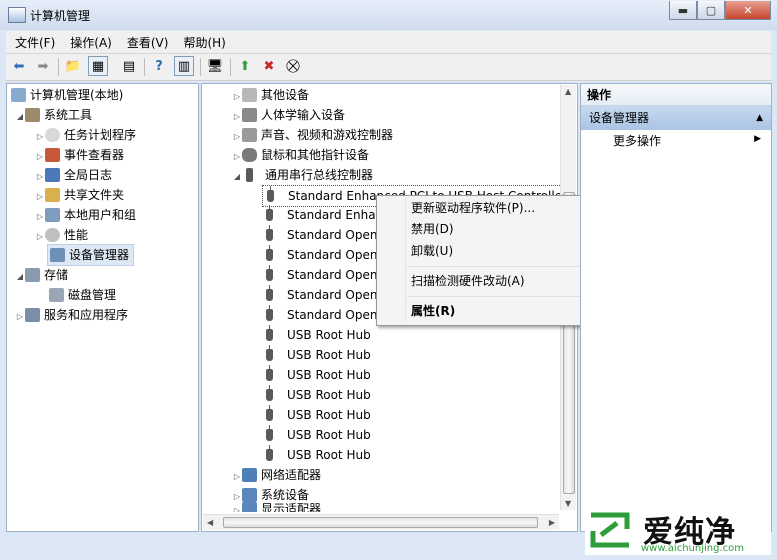  What do you see at coordinates (52, 215) in the screenshot?
I see `users-icon` at bounding box center [52, 215].